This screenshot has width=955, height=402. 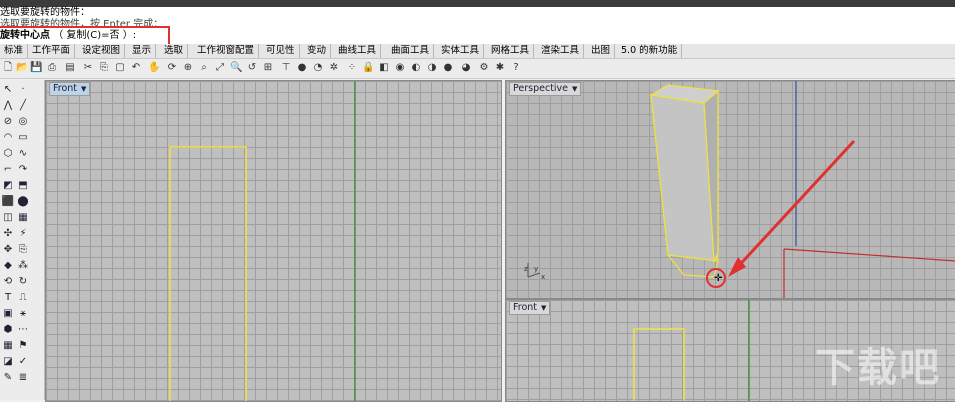 I want to click on paste-icon: ▢, so click(x=120, y=68).